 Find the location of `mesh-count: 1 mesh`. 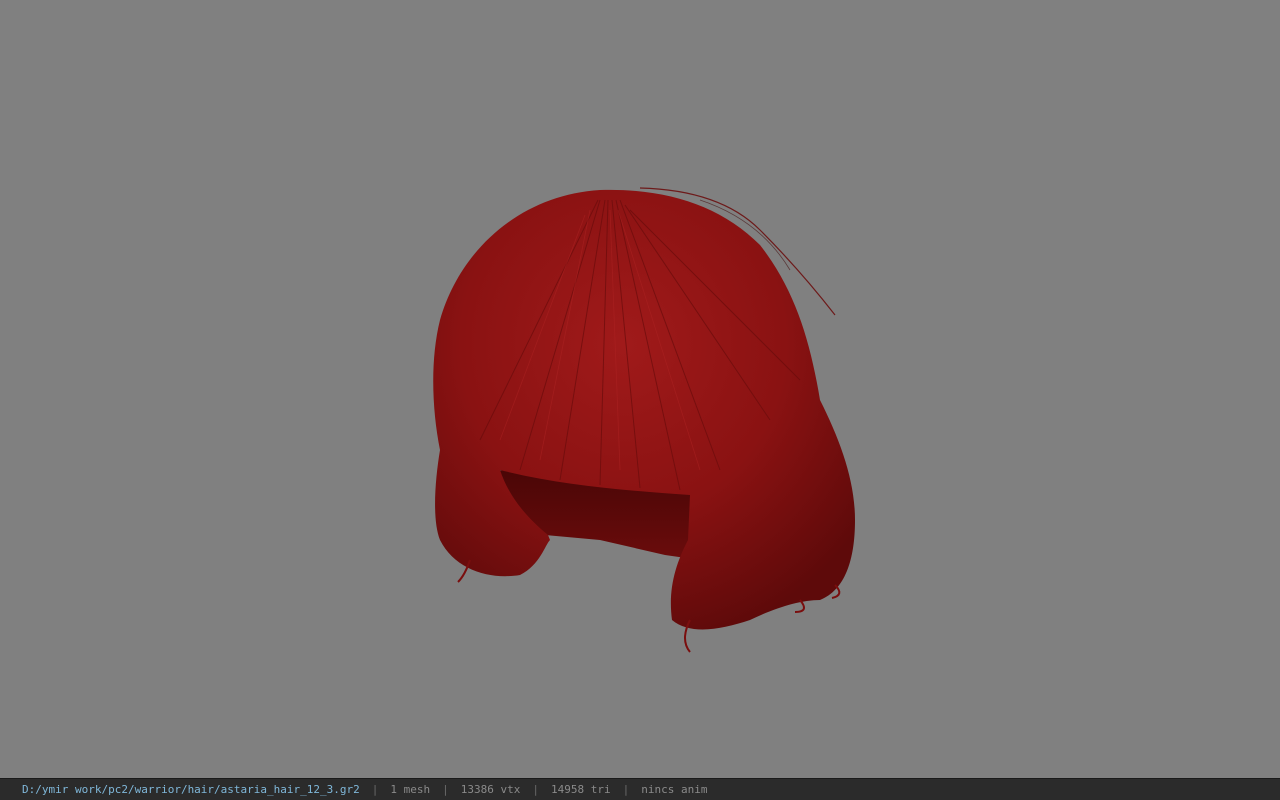

mesh-count: 1 mesh is located at coordinates (410, 789).